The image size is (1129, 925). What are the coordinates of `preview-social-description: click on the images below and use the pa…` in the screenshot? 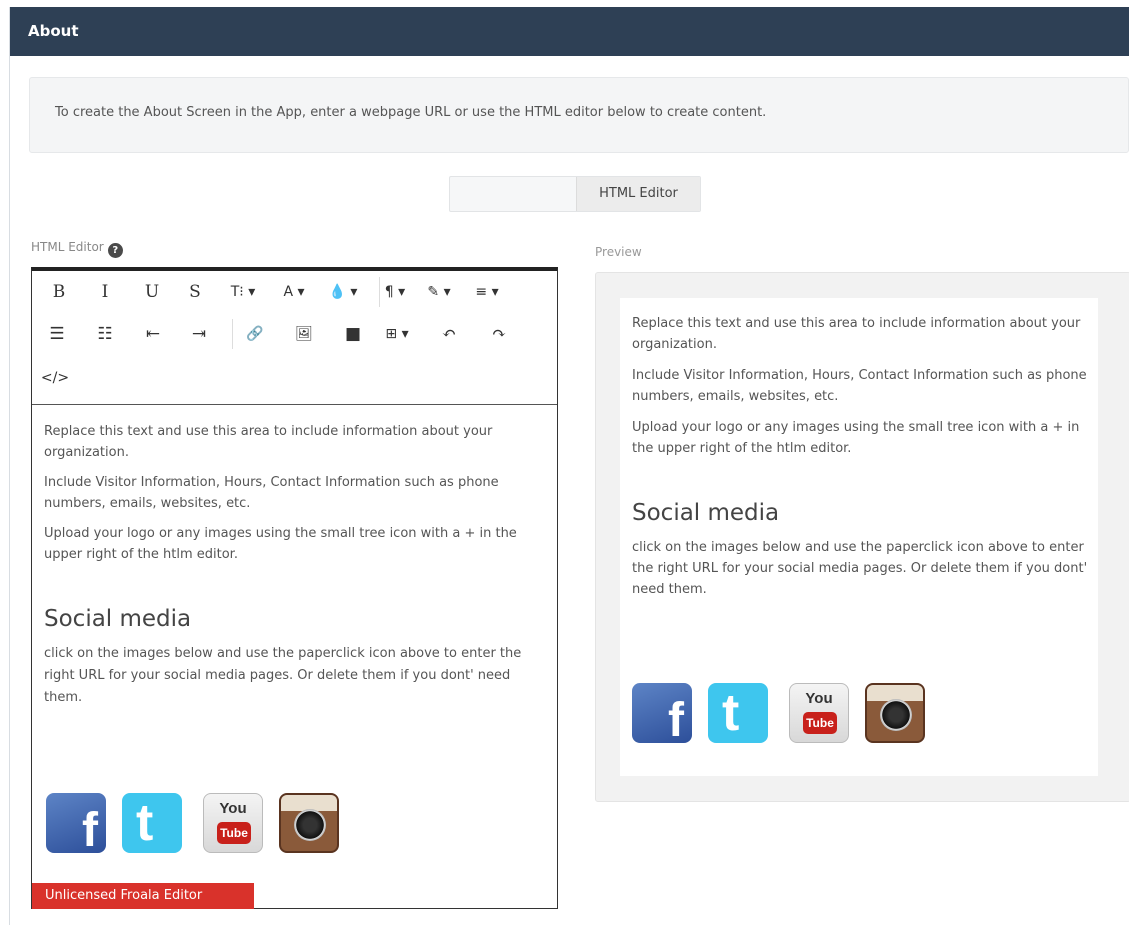 It's located at (860, 568).